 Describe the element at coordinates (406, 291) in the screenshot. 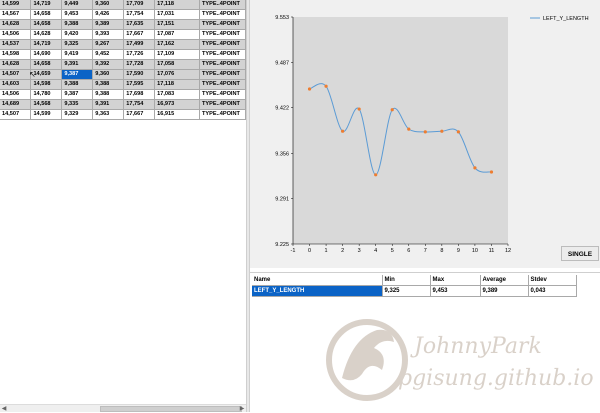

I see `stats-cell-min: 9,325` at that location.